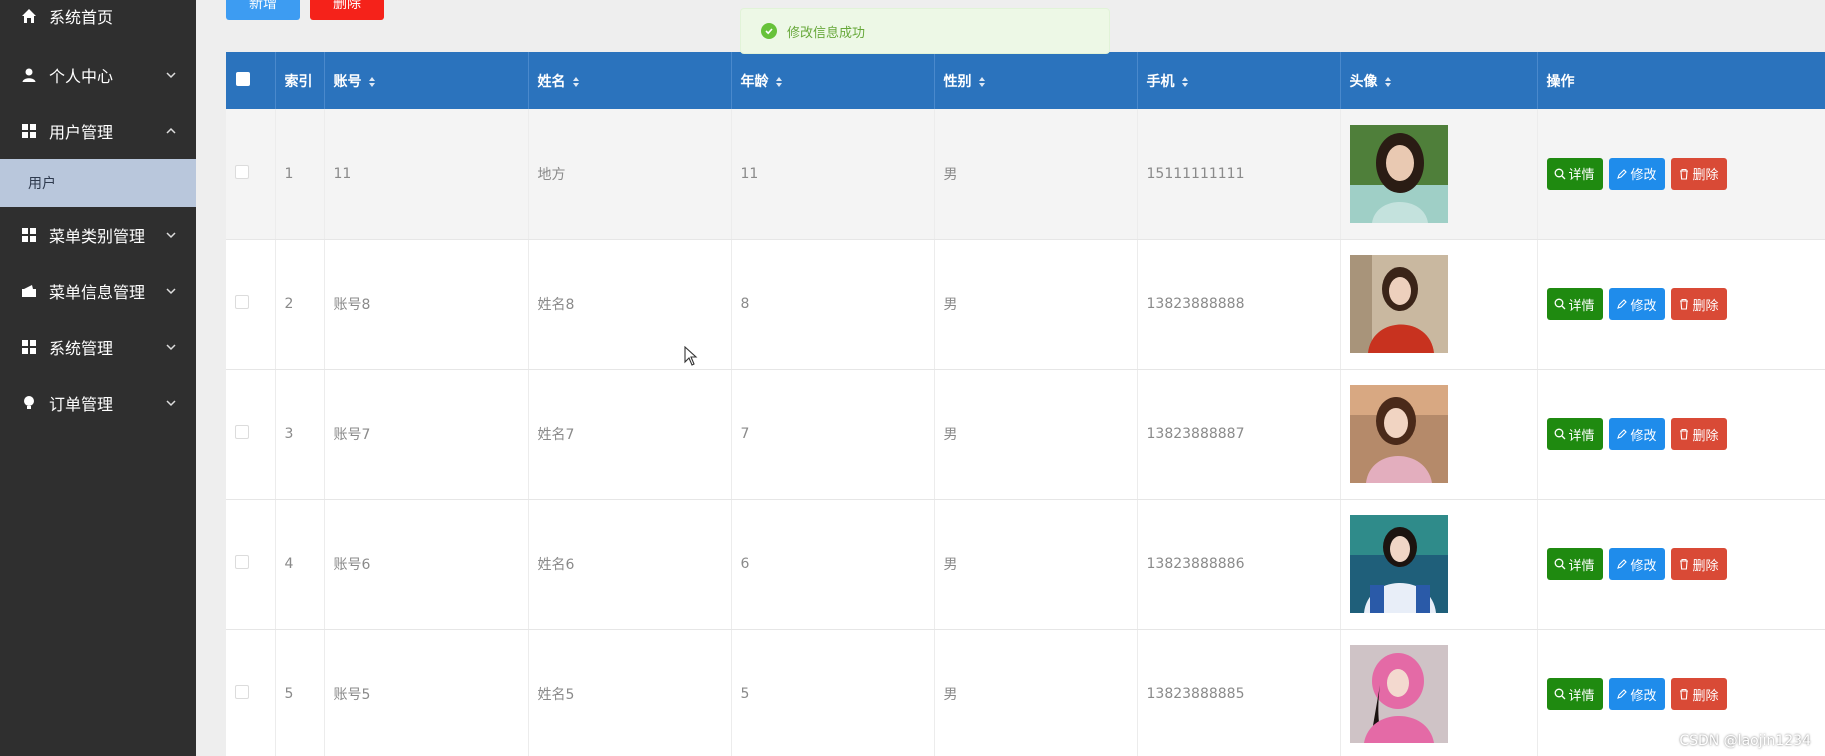  Describe the element at coordinates (347, 10) in the screenshot. I see `batch-delete-button: 删除` at that location.